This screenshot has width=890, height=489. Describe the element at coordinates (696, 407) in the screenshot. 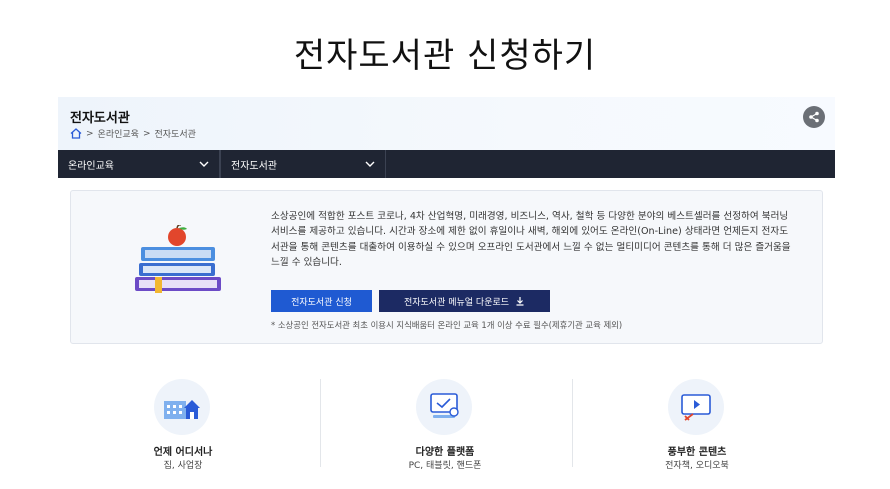

I see `media-content-icon` at that location.